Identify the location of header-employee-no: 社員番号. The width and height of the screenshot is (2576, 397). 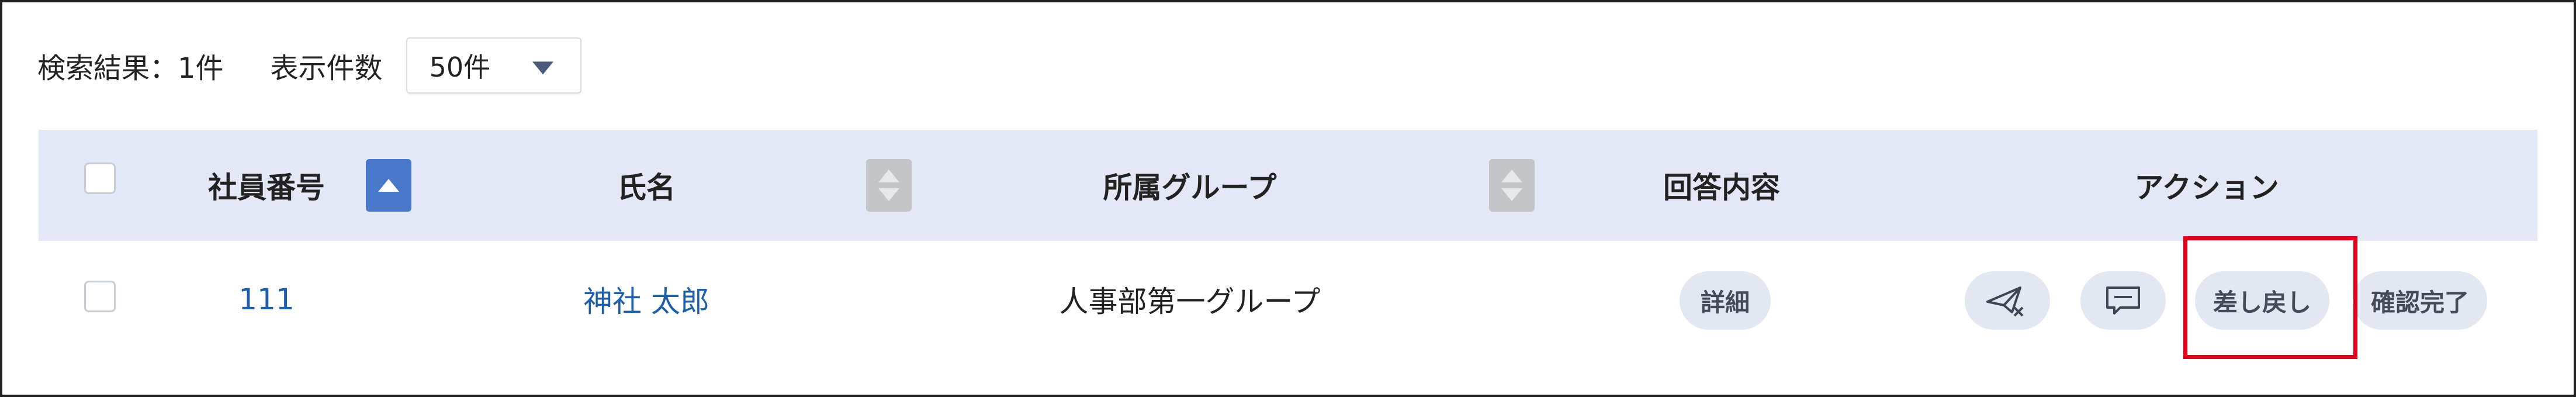
(266, 188).